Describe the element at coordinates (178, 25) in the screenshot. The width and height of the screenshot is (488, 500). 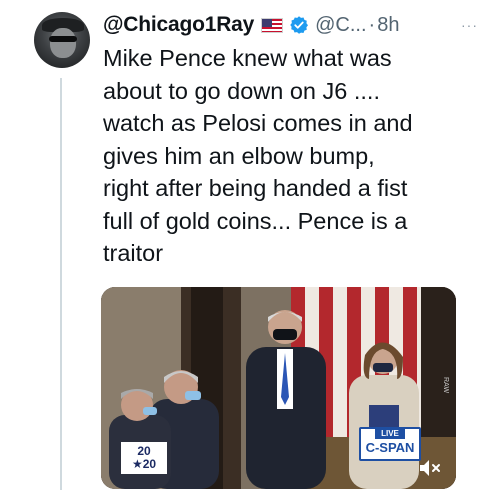
I see `username: @Chicago1Ray` at that location.